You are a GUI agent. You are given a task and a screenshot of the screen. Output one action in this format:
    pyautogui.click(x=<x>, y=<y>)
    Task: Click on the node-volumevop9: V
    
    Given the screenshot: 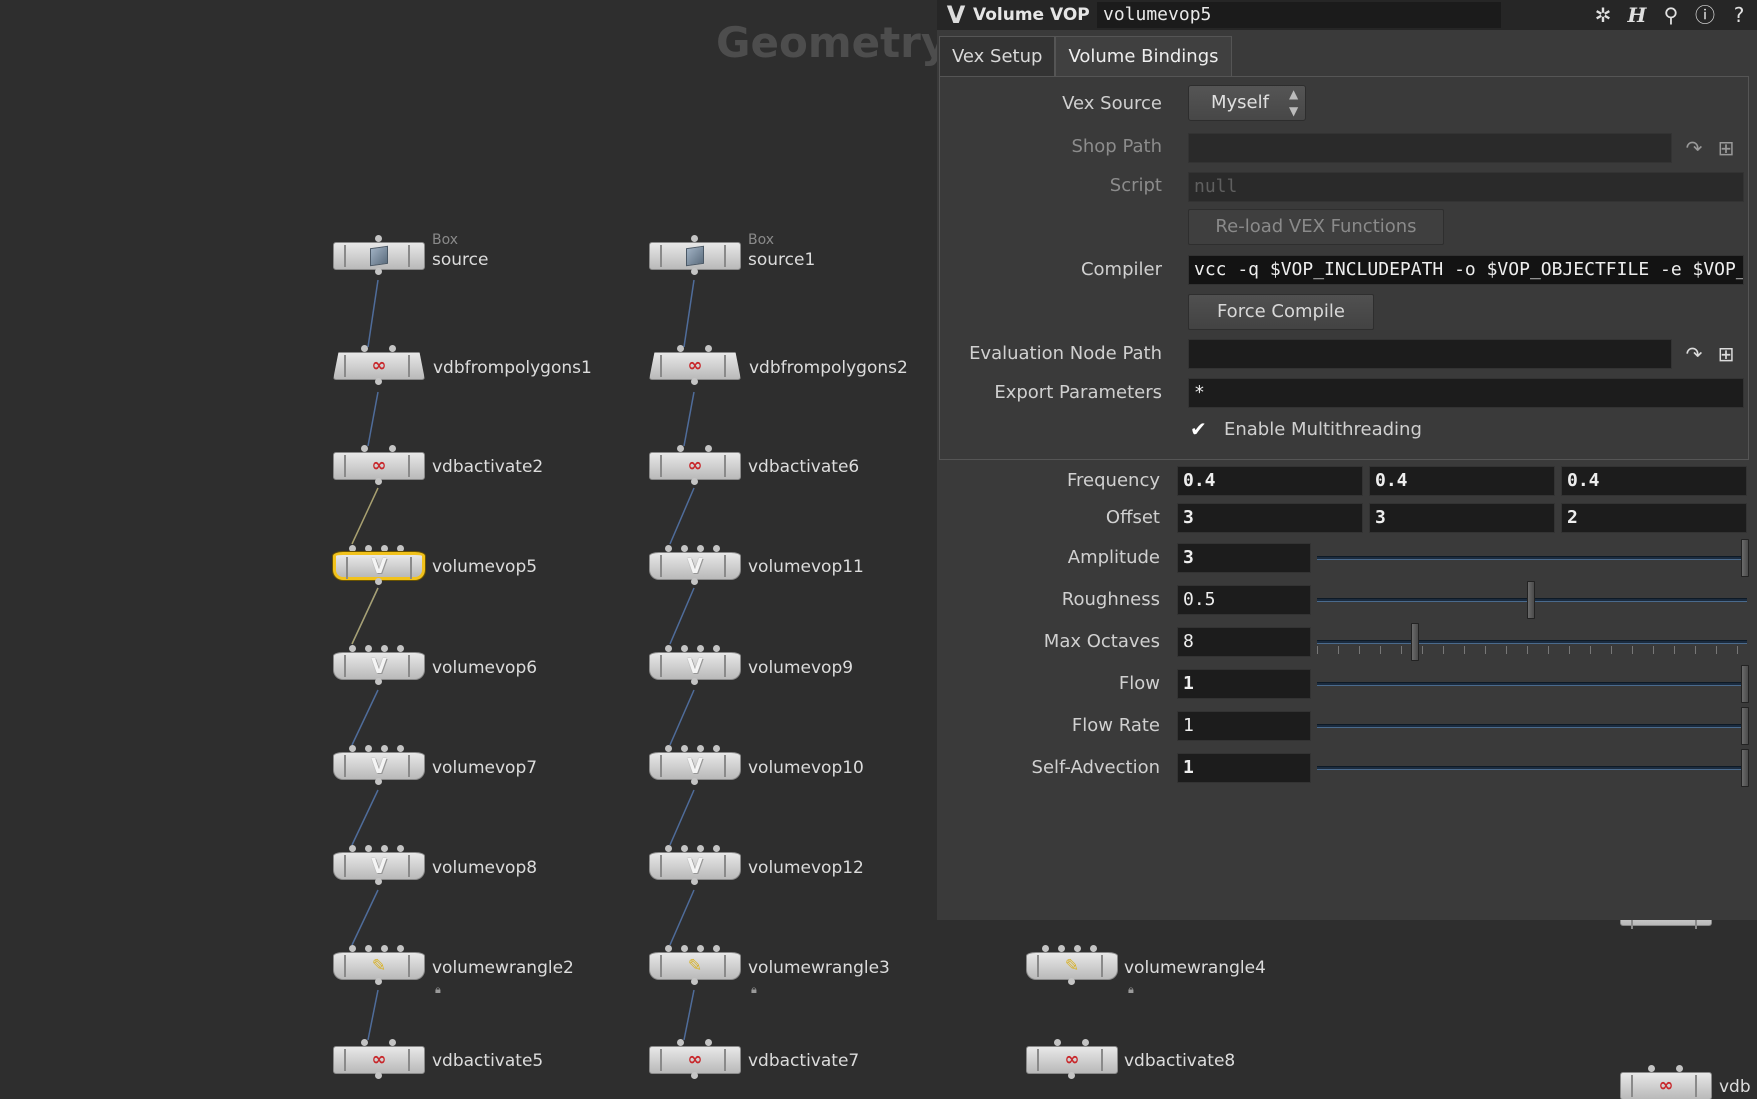 What is the action you would take?
    pyautogui.click(x=695, y=665)
    